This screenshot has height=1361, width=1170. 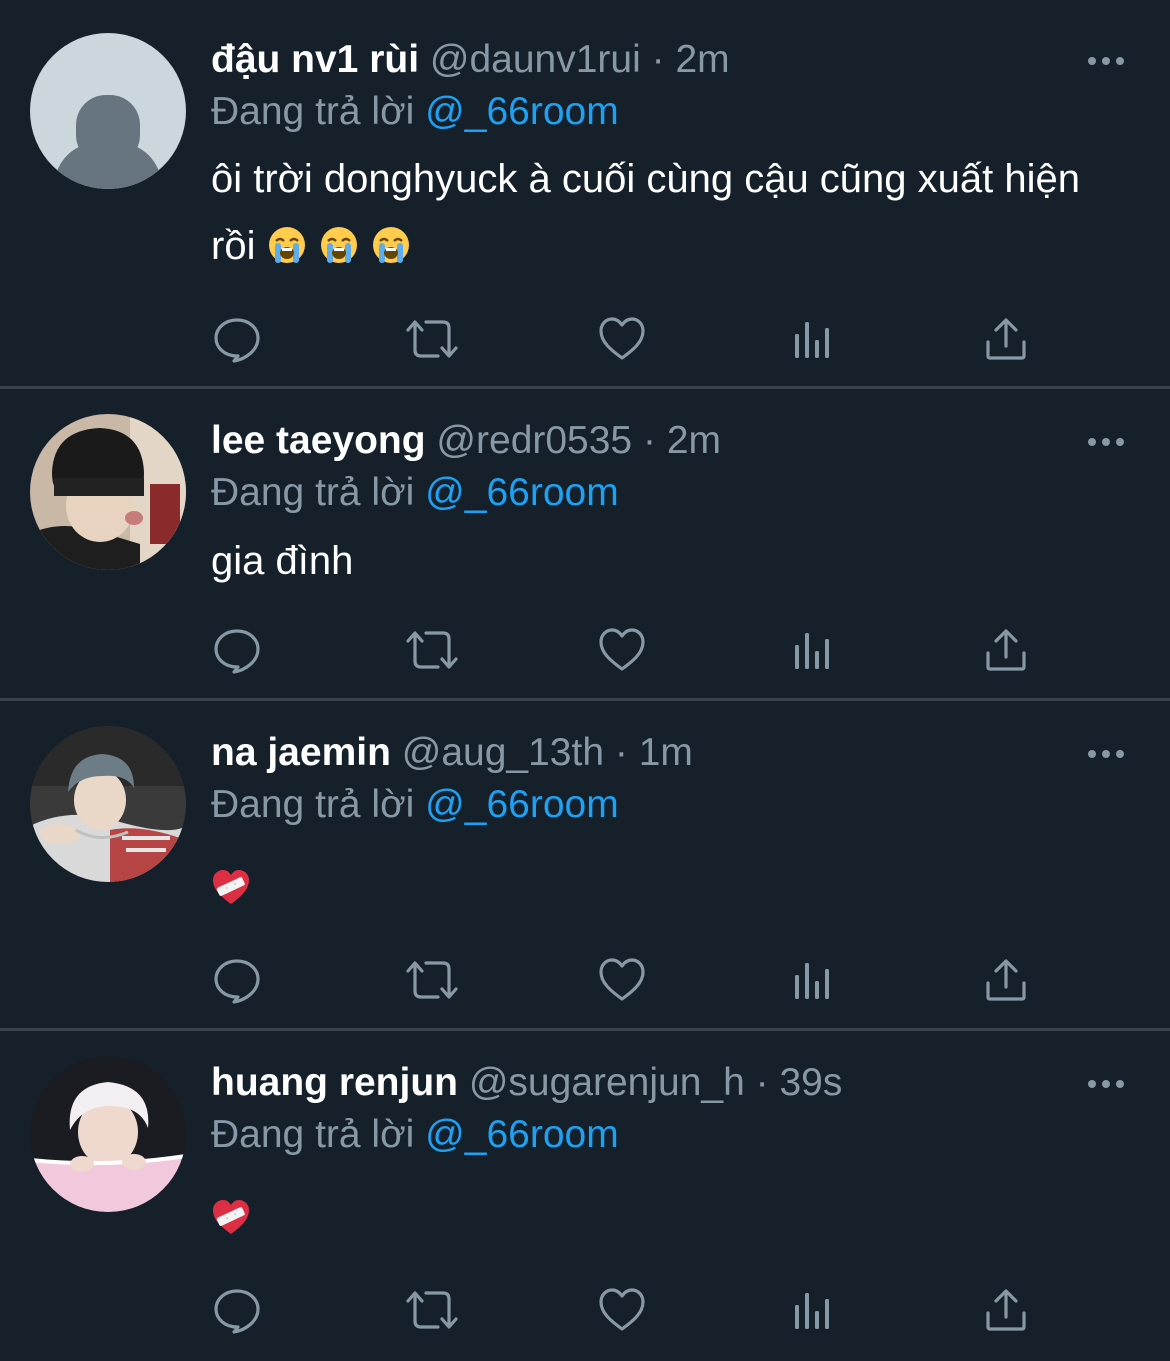 I want to click on tweet-header: lee taeyong @redr0535 · 2m, so click(x=466, y=441).